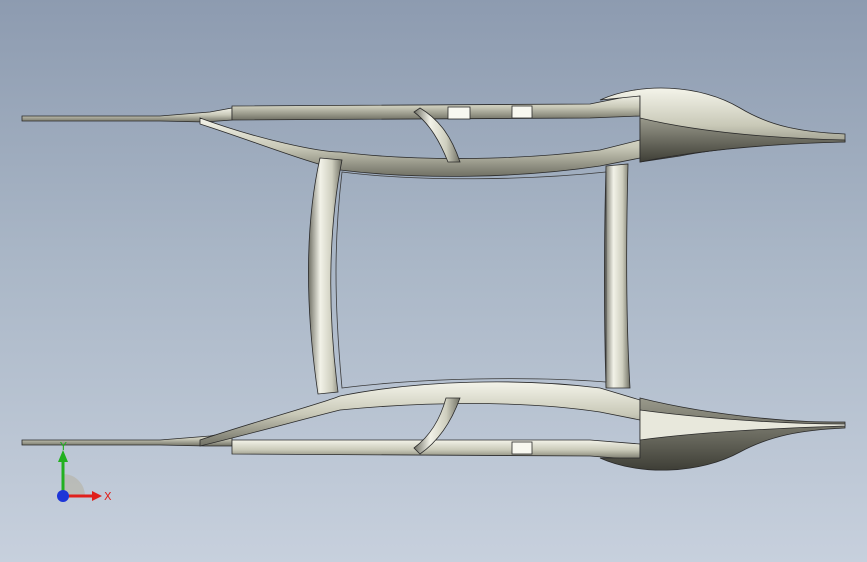 This screenshot has width=867, height=562. I want to click on x-axis-label: X, so click(108, 496).